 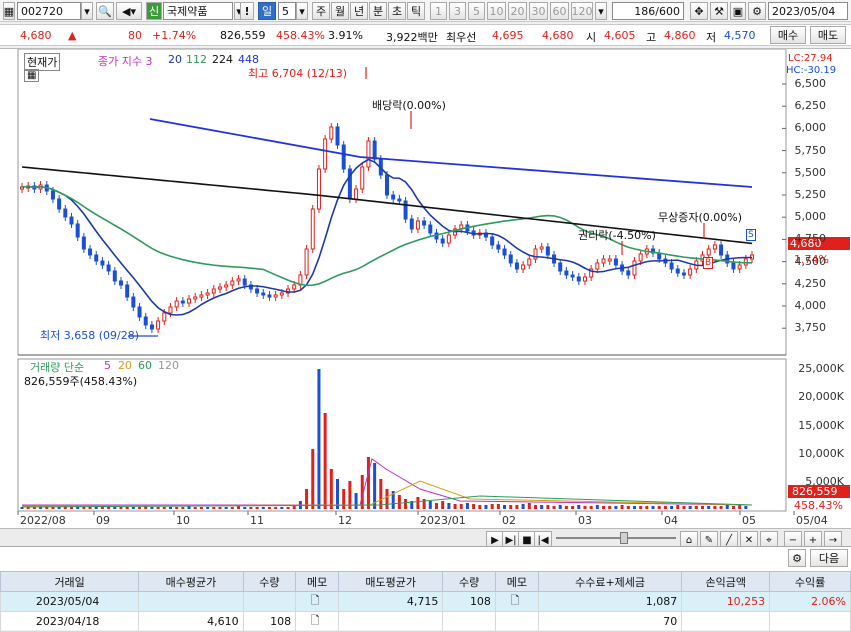 What do you see at coordinates (72, 35) in the screenshot?
I see `up-triangle-icon: ▲` at bounding box center [72, 35].